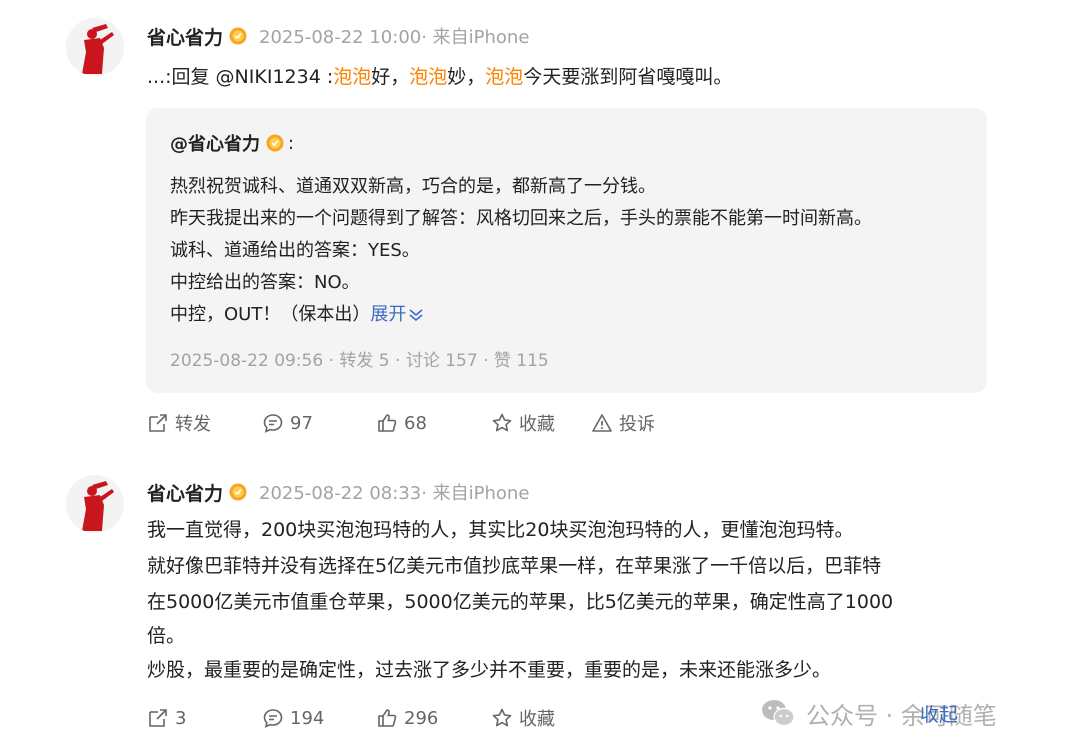  What do you see at coordinates (901, 715) in the screenshot?
I see `watermark-text: 公众号 · 余可随笔` at bounding box center [901, 715].